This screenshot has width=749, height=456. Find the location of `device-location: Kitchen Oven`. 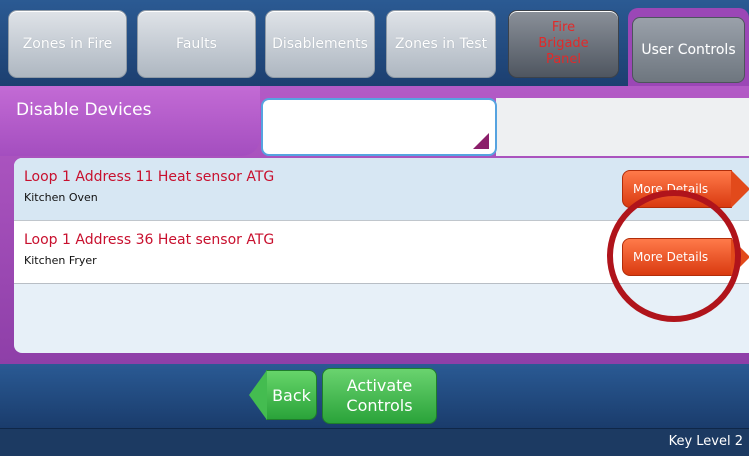

device-location: Kitchen Oven is located at coordinates (61, 197).